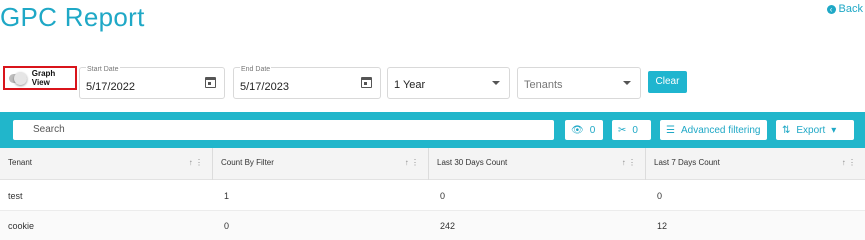 The image size is (865, 240). What do you see at coordinates (43, 78) in the screenshot?
I see `graph-view-label: Graph View` at bounding box center [43, 78].